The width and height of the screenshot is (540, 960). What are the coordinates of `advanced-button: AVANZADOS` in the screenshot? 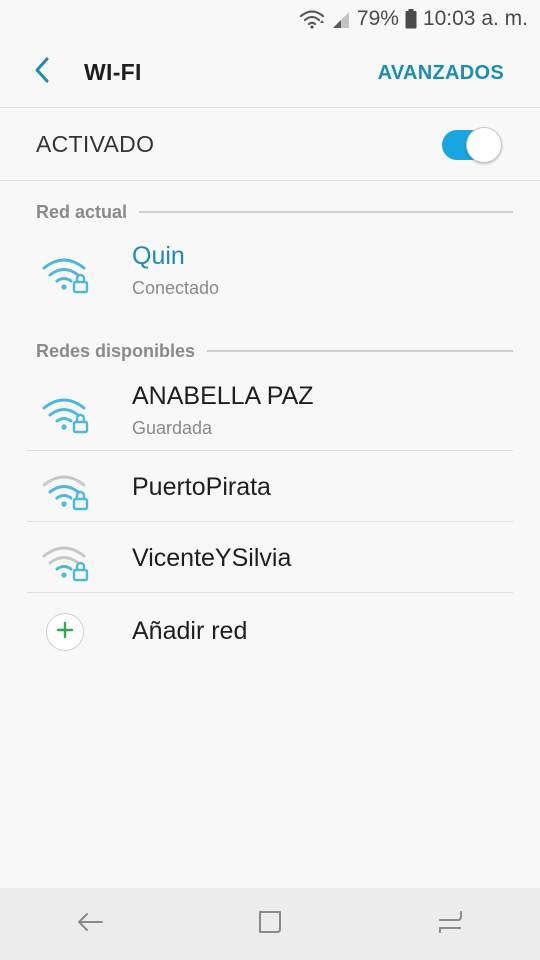 It's located at (441, 73).